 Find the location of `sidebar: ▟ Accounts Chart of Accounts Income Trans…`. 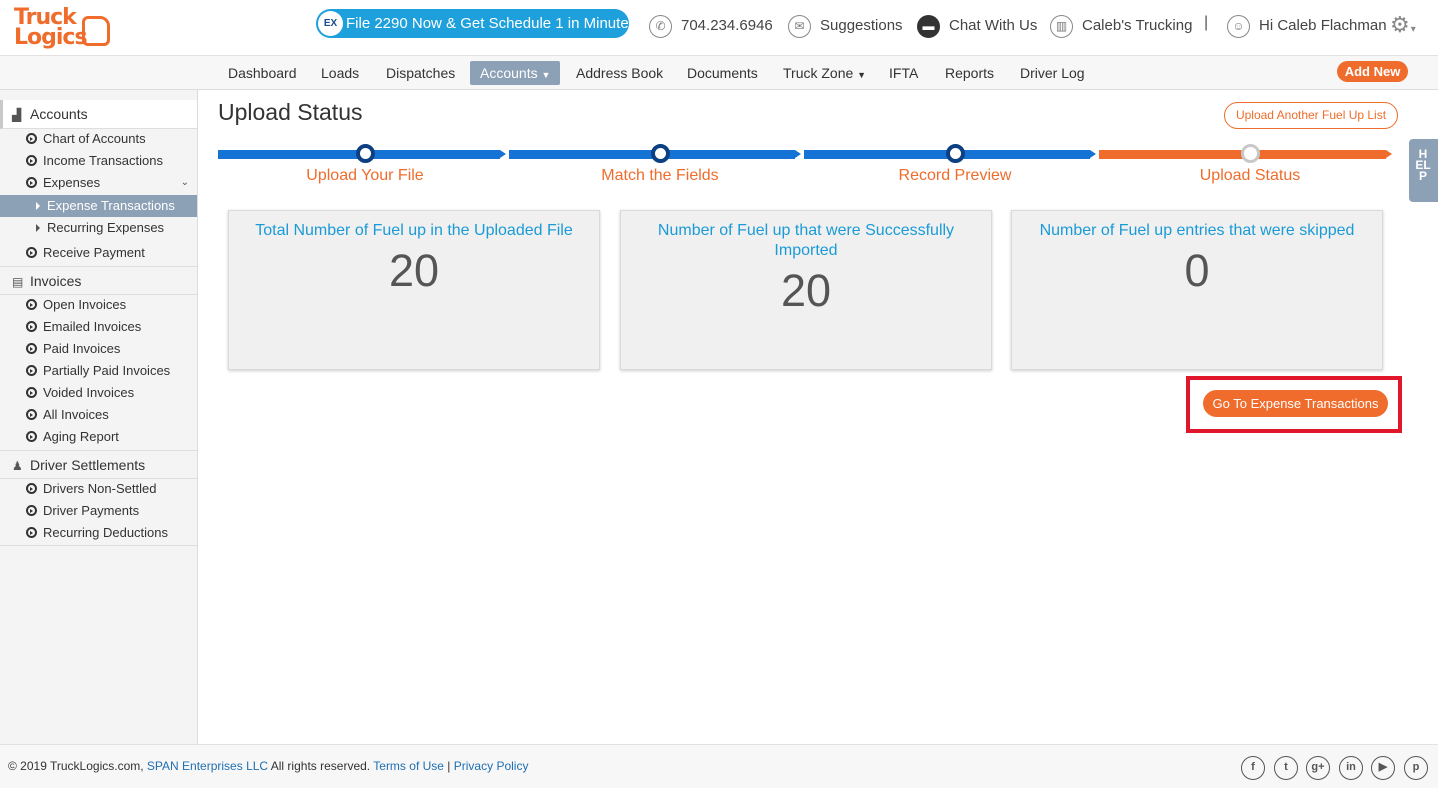

sidebar: ▟ Accounts Chart of Accounts Income Trans… is located at coordinates (99, 417).